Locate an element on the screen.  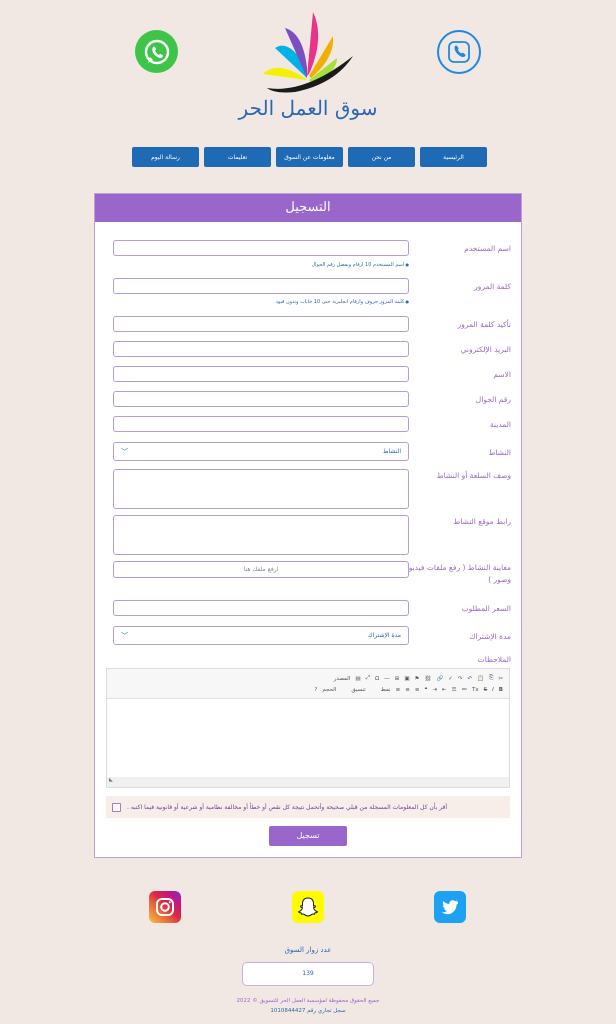
lotus-logo is located at coordinates (308, 52).